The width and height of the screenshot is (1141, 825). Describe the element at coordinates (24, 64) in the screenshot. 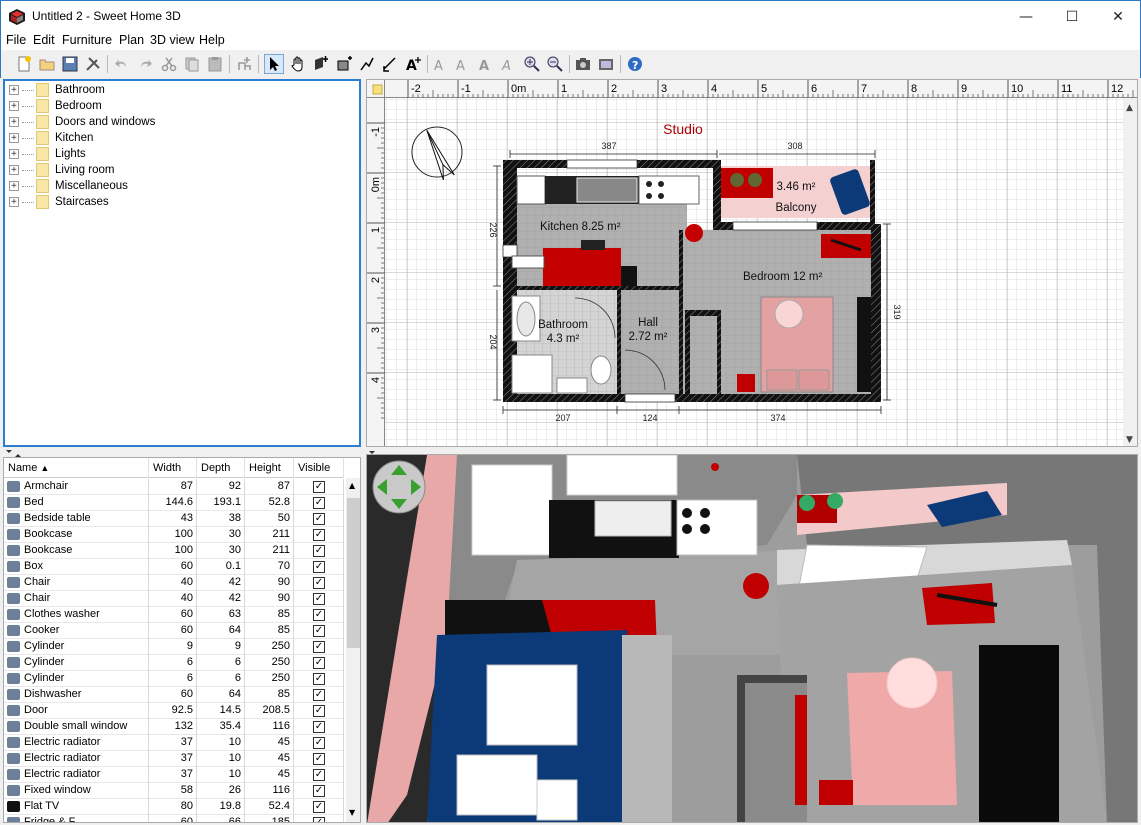

I see `new-icon` at that location.